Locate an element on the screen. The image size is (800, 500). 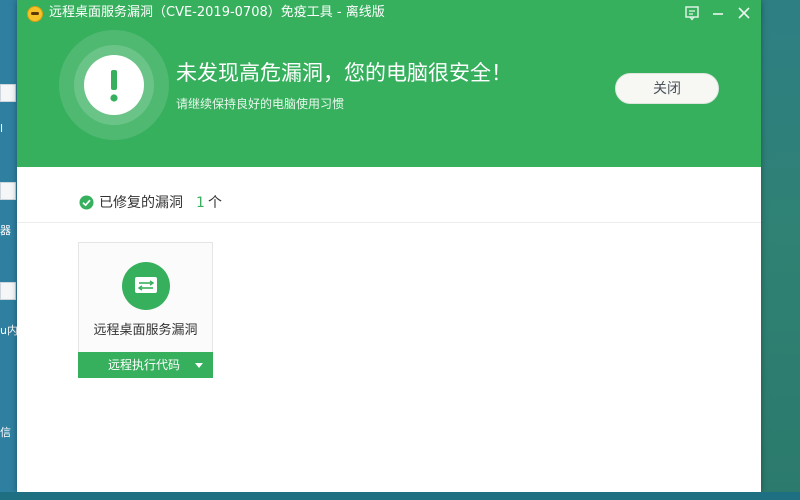
fixed-summary: 已修复的漏洞 1 个 is located at coordinates (389, 203).